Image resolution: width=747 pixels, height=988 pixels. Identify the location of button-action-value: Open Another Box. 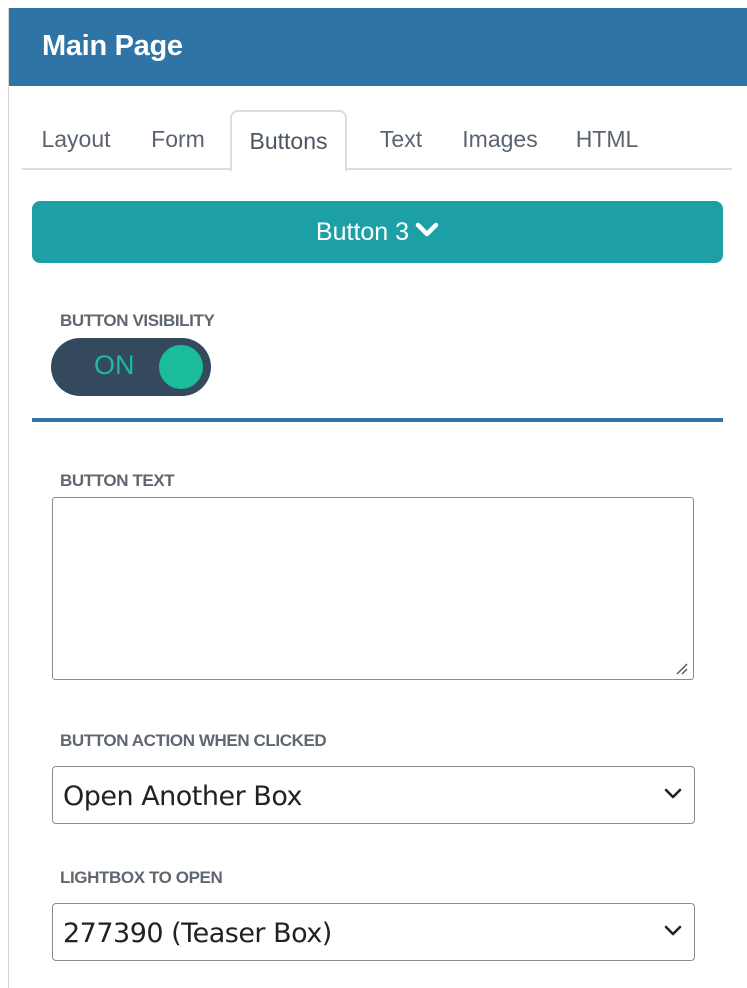
(182, 796).